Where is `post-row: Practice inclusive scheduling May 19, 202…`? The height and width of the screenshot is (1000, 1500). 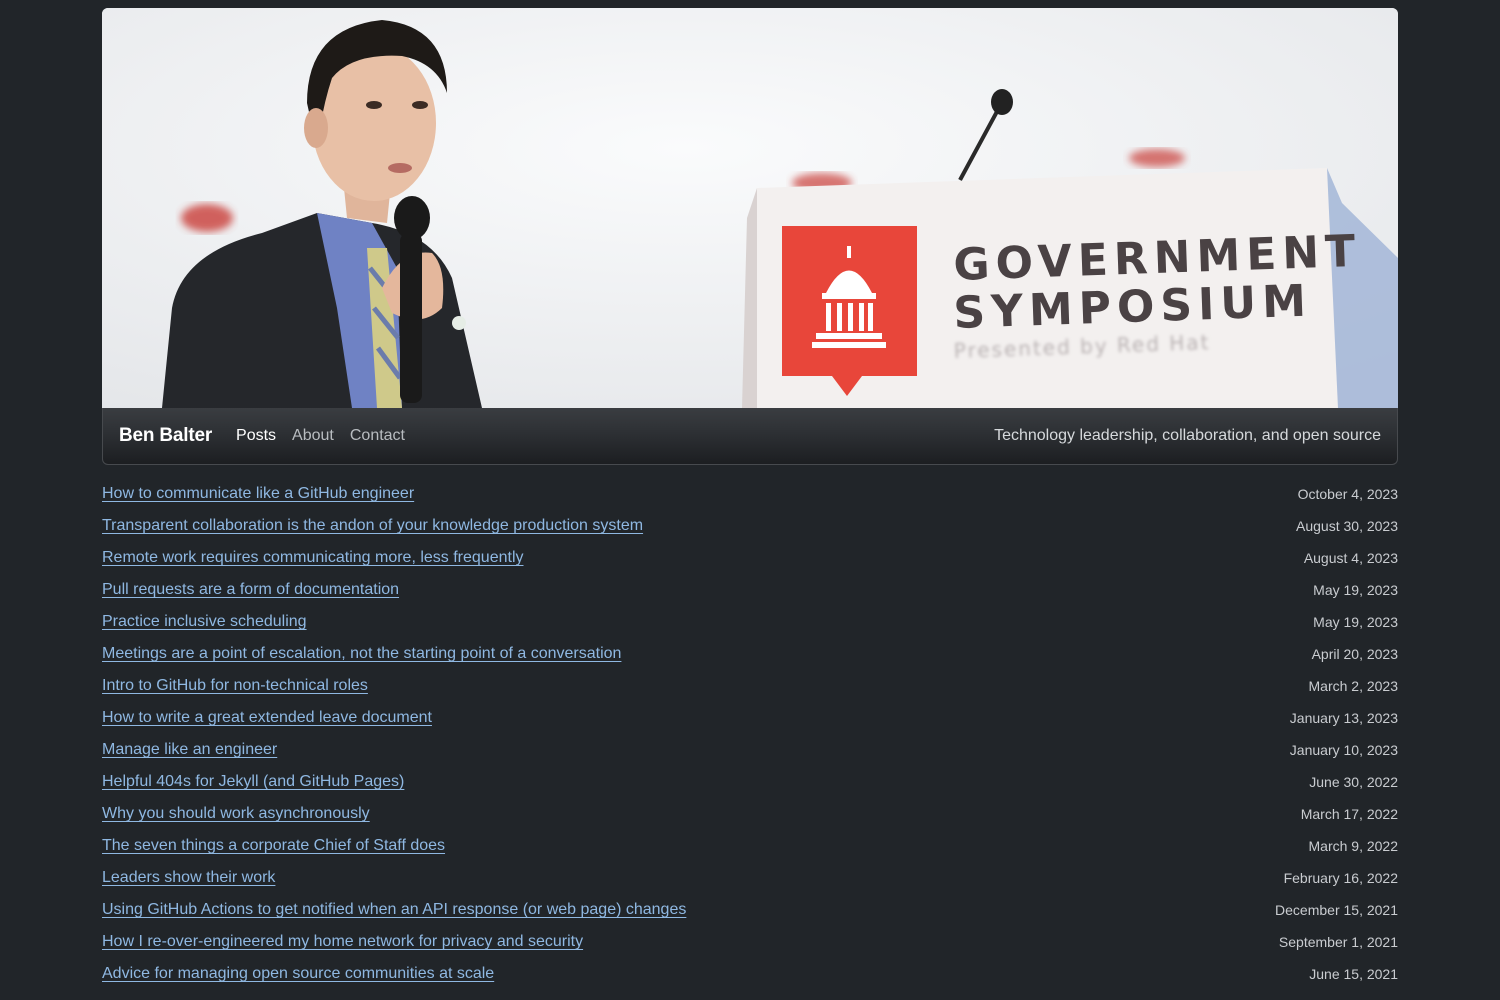 post-row: Practice inclusive scheduling May 19, 202… is located at coordinates (750, 622).